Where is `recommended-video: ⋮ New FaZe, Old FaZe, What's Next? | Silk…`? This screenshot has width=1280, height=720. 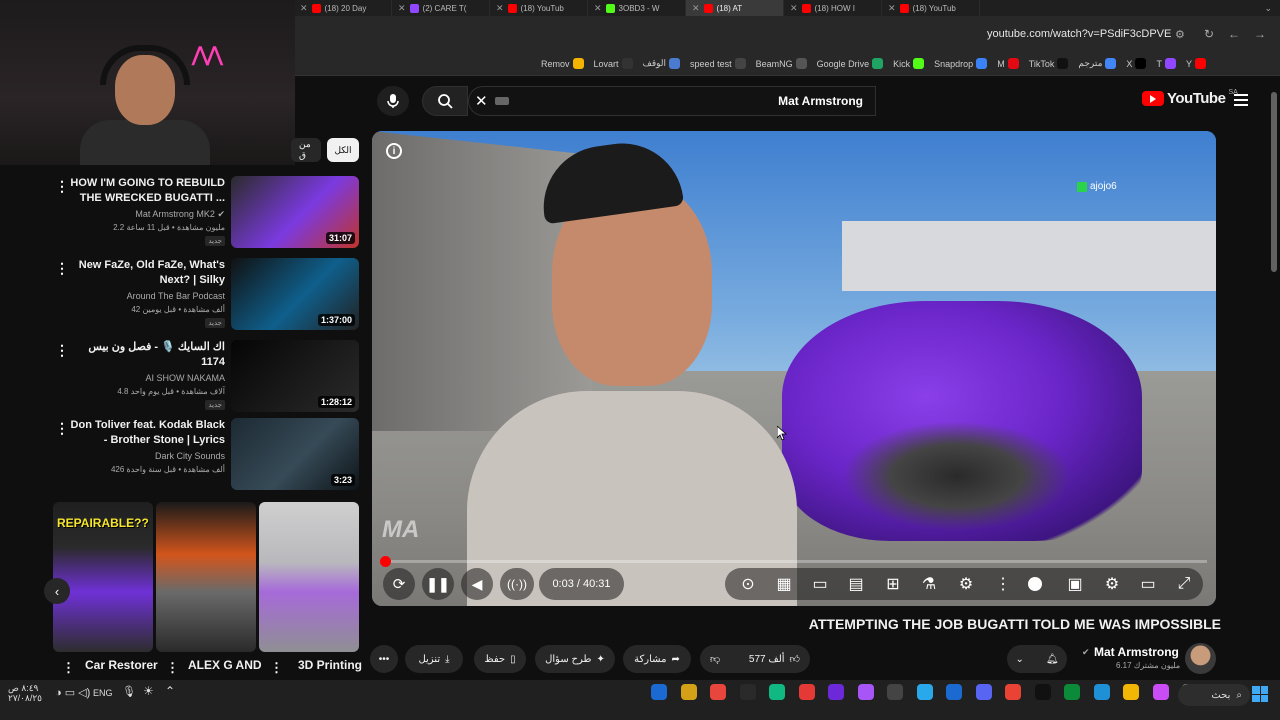 recommended-video: ⋮ New FaZe, Old FaZe, What's Next? | Silk… is located at coordinates (205, 297).